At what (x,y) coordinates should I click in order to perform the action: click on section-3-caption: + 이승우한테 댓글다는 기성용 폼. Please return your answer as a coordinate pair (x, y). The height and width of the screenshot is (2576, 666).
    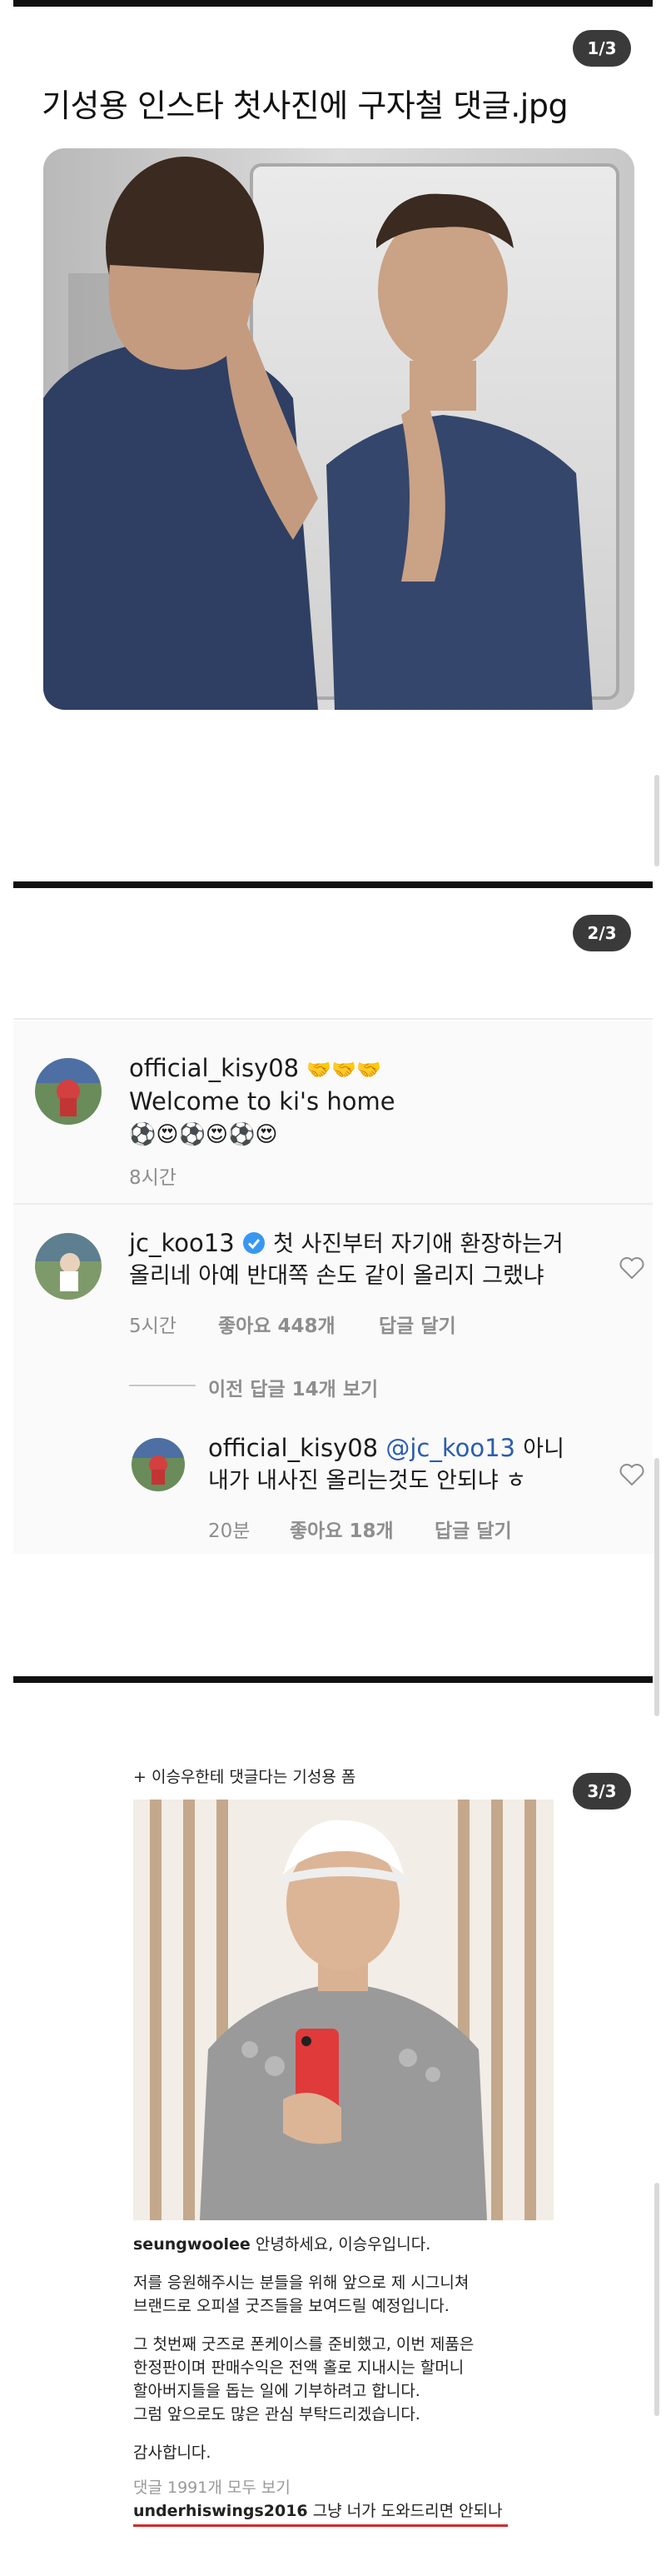
    Looking at the image, I should click on (245, 1777).